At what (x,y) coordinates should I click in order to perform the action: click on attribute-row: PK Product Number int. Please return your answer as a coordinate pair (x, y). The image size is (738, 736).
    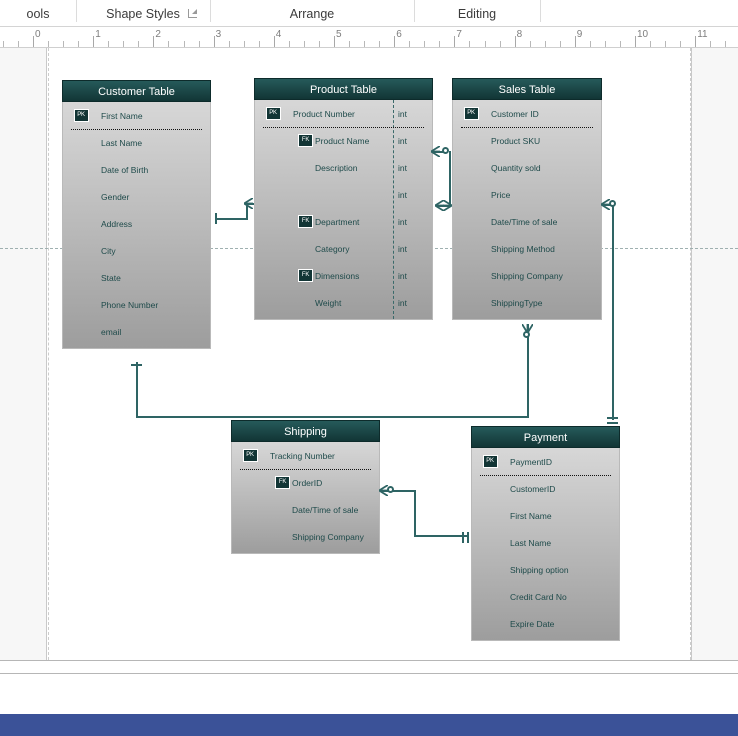
    Looking at the image, I should click on (343, 113).